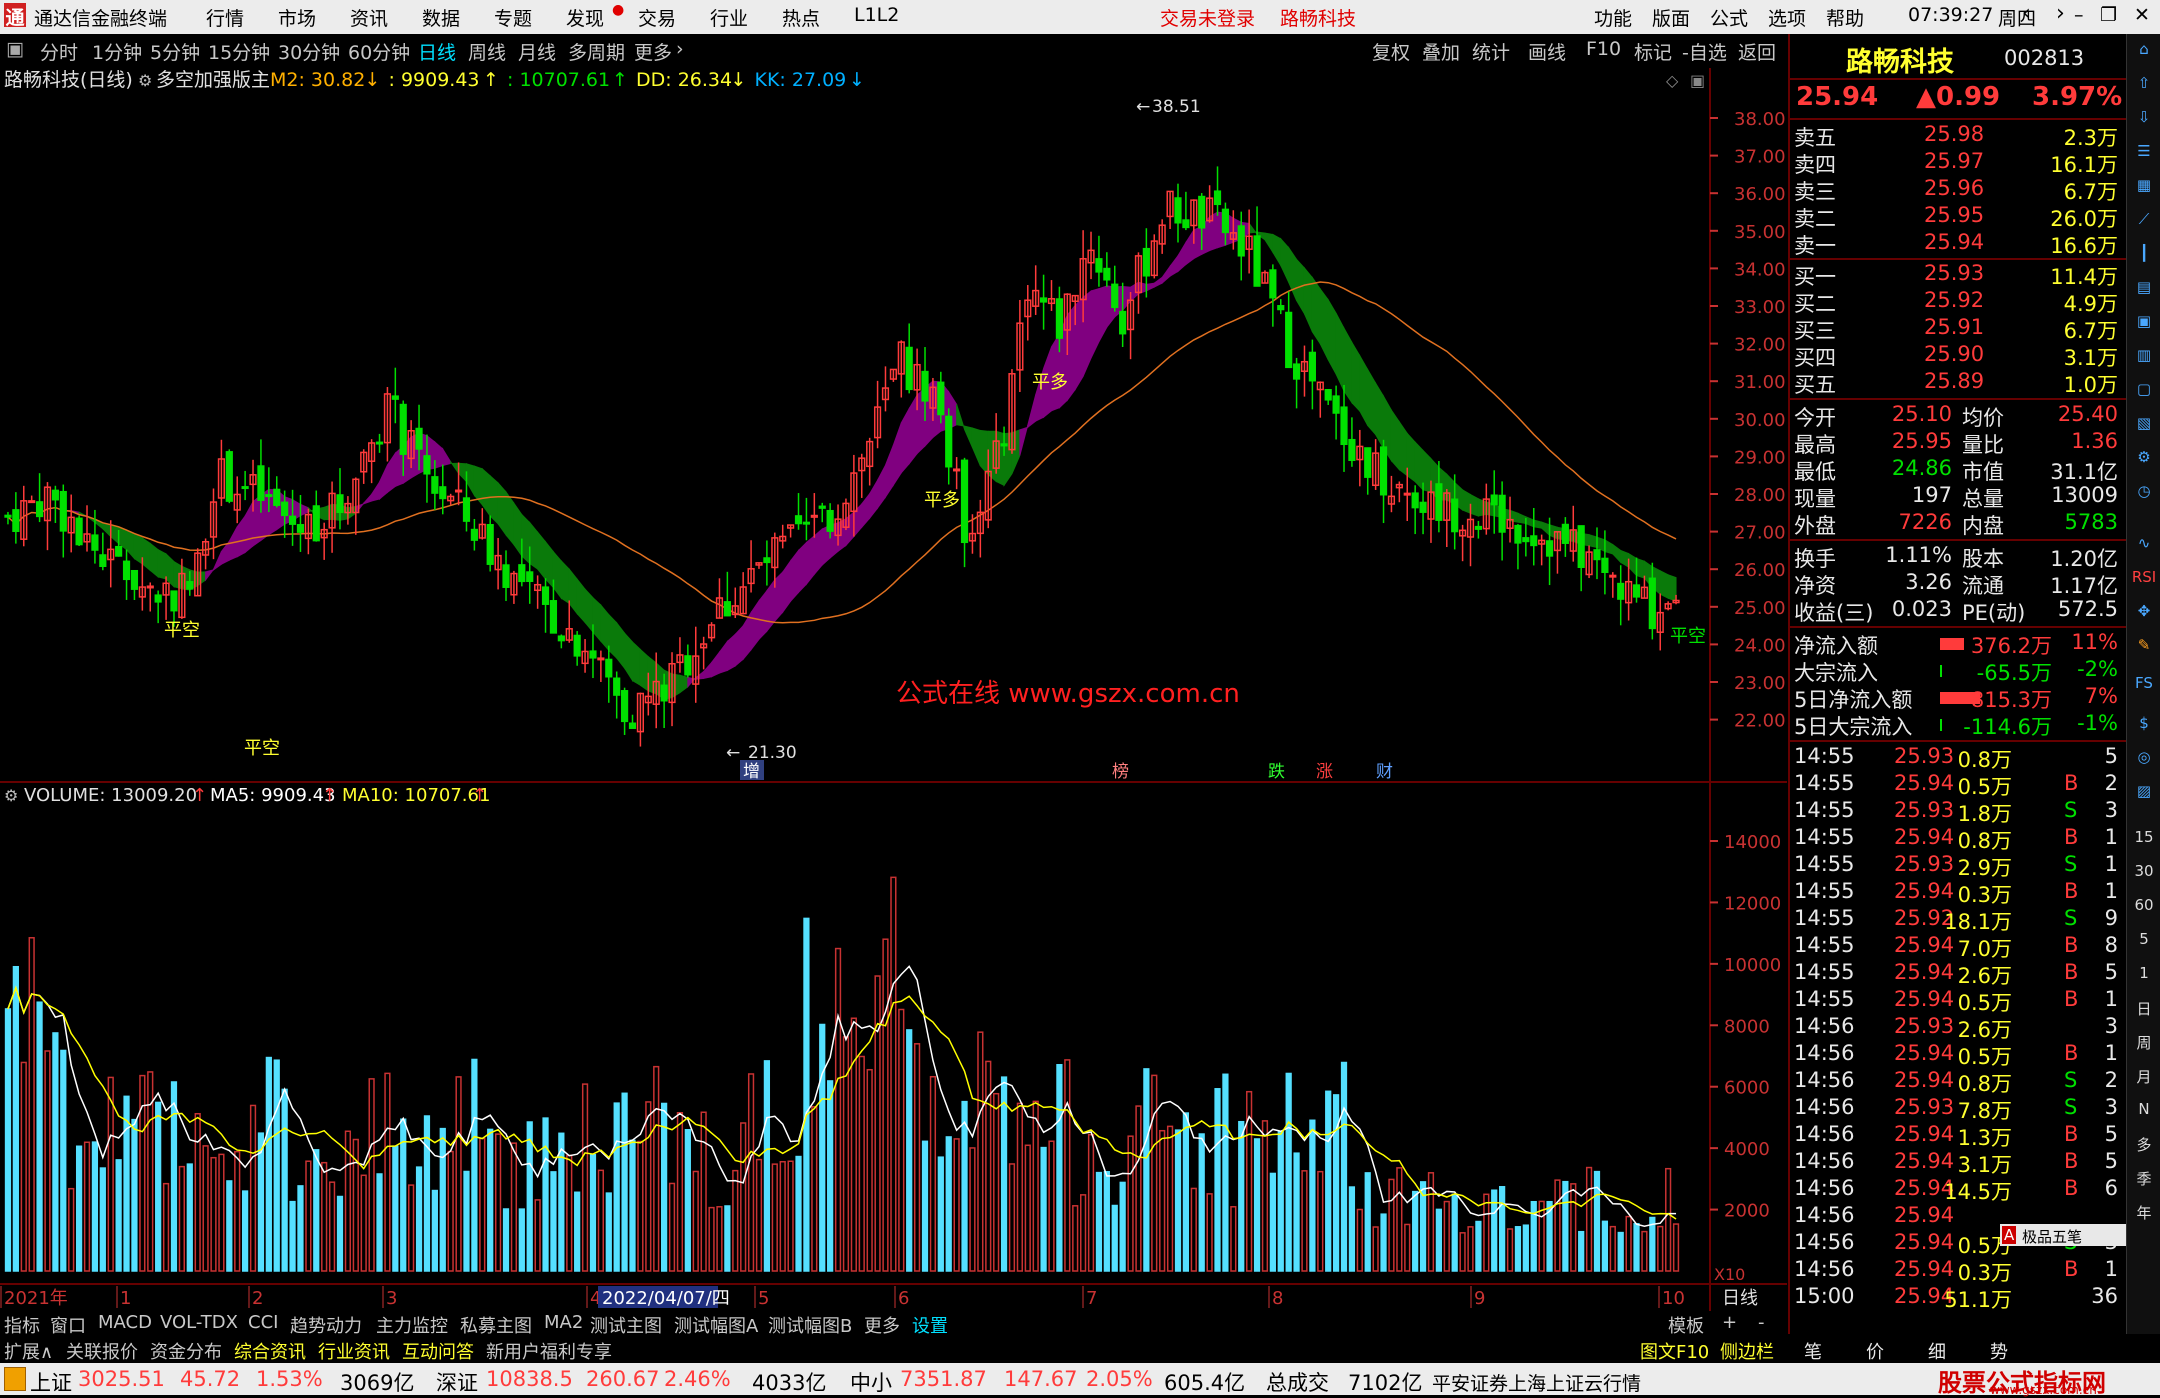 This screenshot has height=1398, width=2160. Describe the element at coordinates (1547, 51) in the screenshot. I see `btn-huaxian: 画线` at that location.